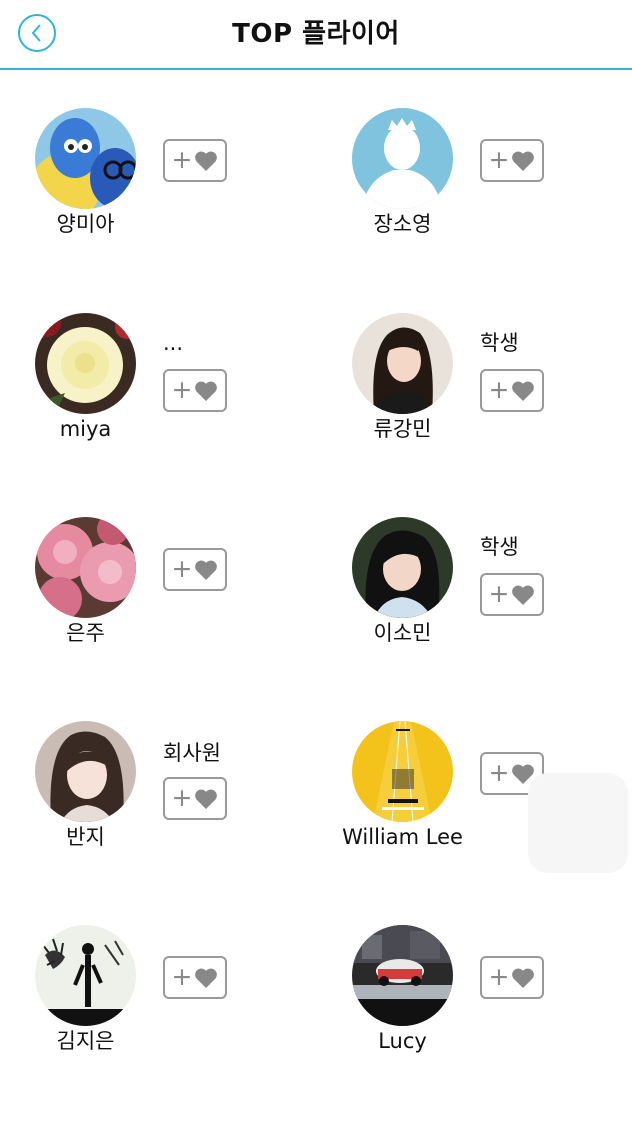 Image resolution: width=632 pixels, height=1125 pixels. I want to click on player-name: Lucy, so click(402, 1041).